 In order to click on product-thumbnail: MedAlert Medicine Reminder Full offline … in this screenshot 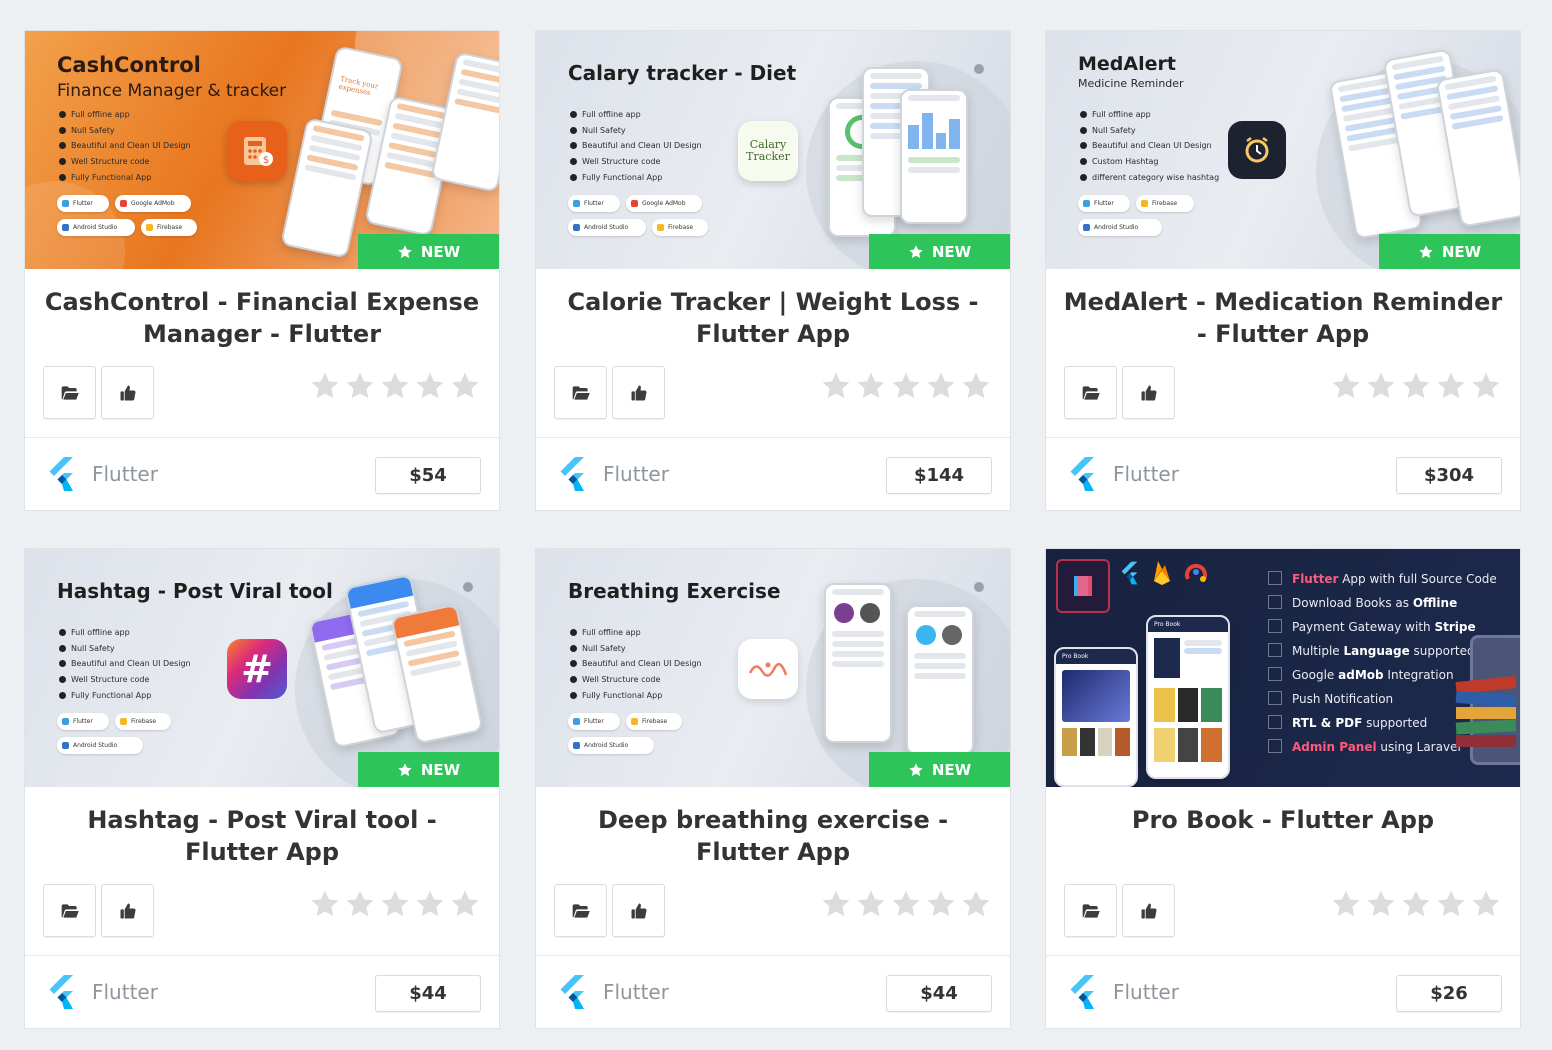, I will do `click(1283, 150)`.